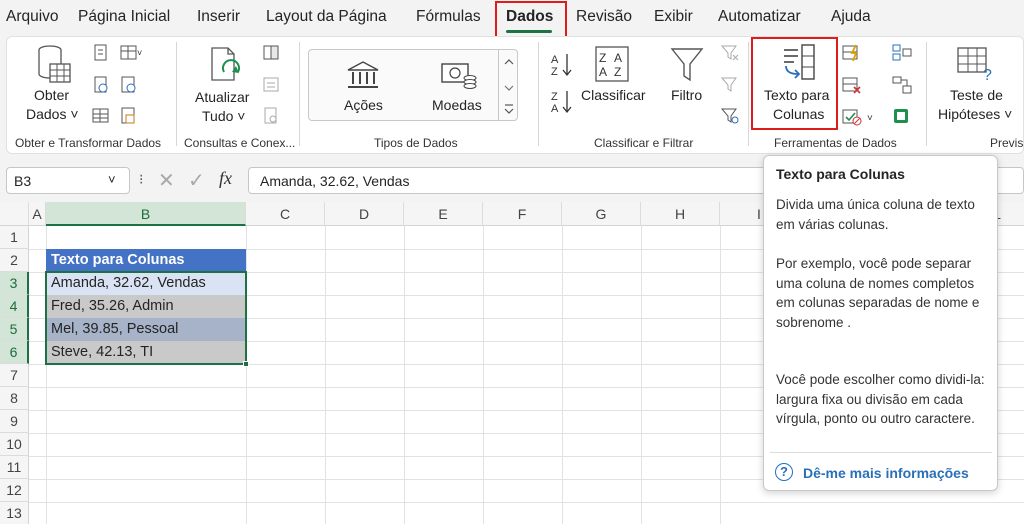  Describe the element at coordinates (146, 214) in the screenshot. I see `column-header-b: B` at that location.